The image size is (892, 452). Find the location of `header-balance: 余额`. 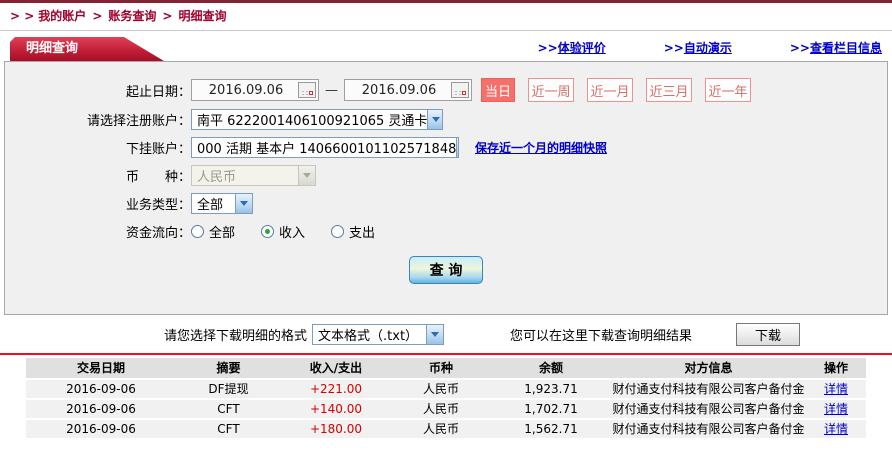

header-balance: 余额 is located at coordinates (550, 368).